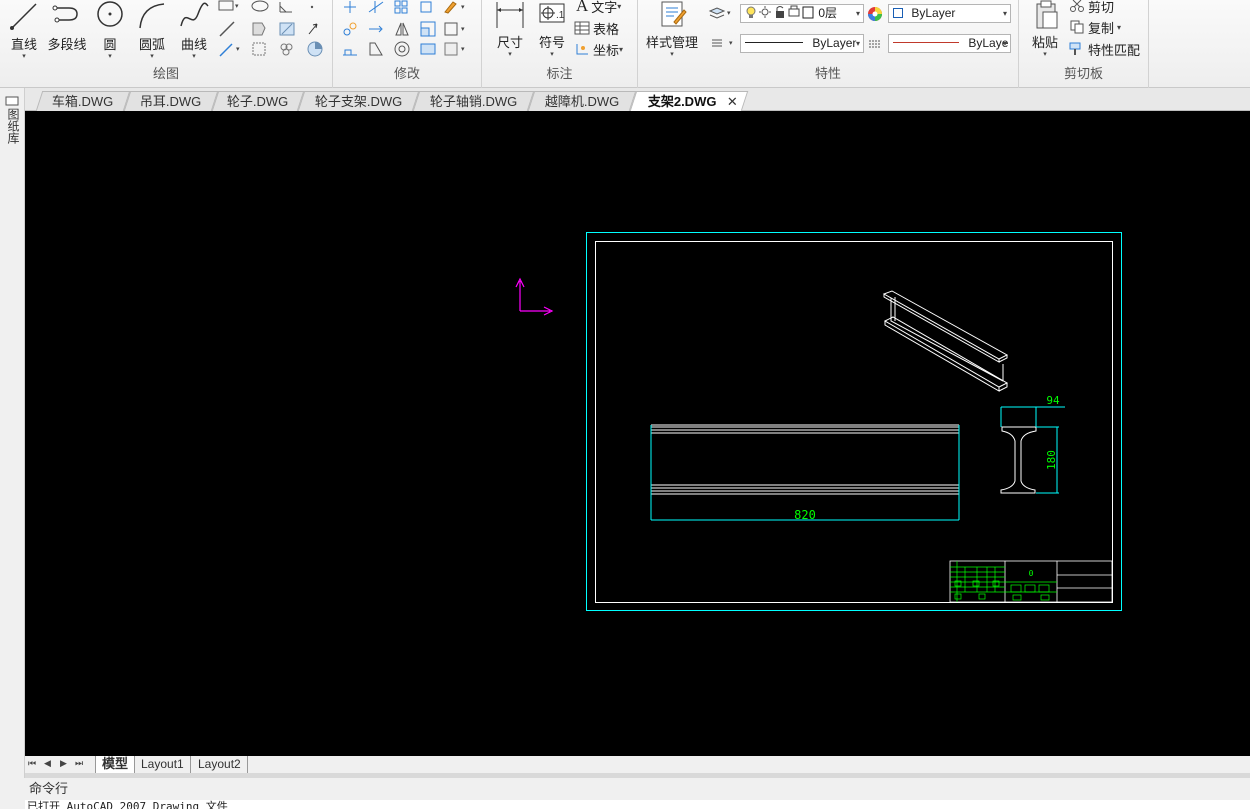 The image size is (1250, 809). Describe the element at coordinates (878, 16) in the screenshot. I see `color-wheel-button` at that location.